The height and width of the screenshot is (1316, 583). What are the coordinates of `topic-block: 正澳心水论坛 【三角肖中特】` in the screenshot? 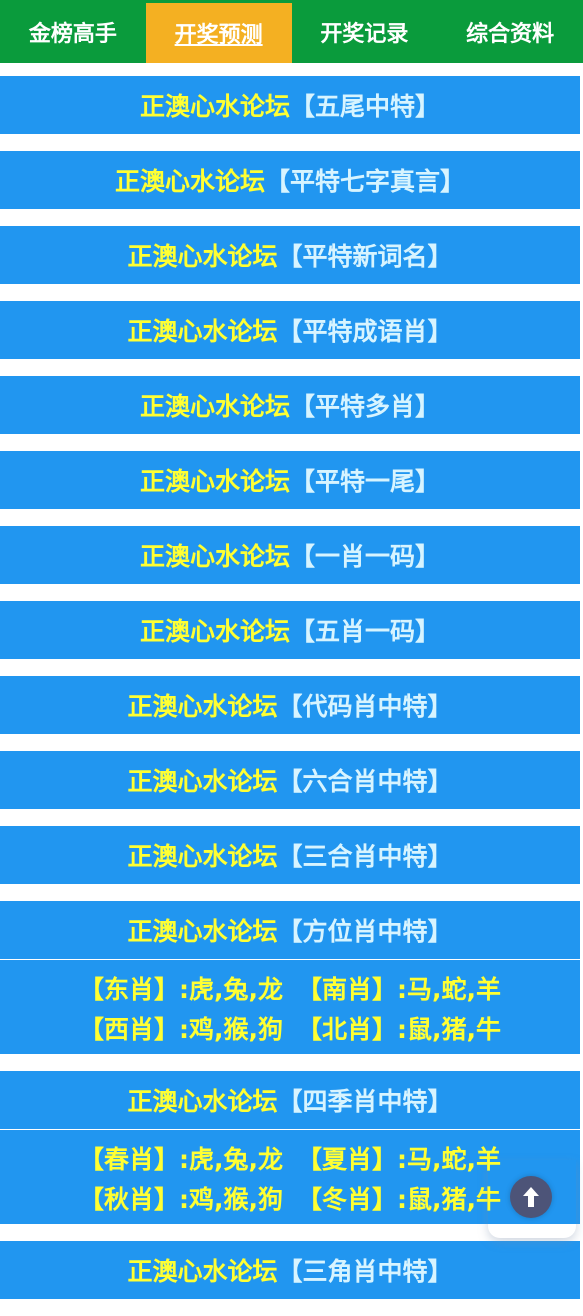 It's located at (290, 1270).